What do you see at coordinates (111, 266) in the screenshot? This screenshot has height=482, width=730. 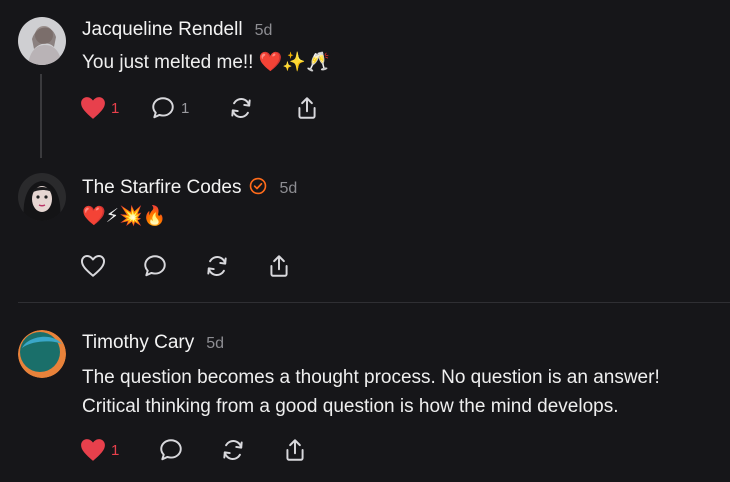 I see `like-button` at bounding box center [111, 266].